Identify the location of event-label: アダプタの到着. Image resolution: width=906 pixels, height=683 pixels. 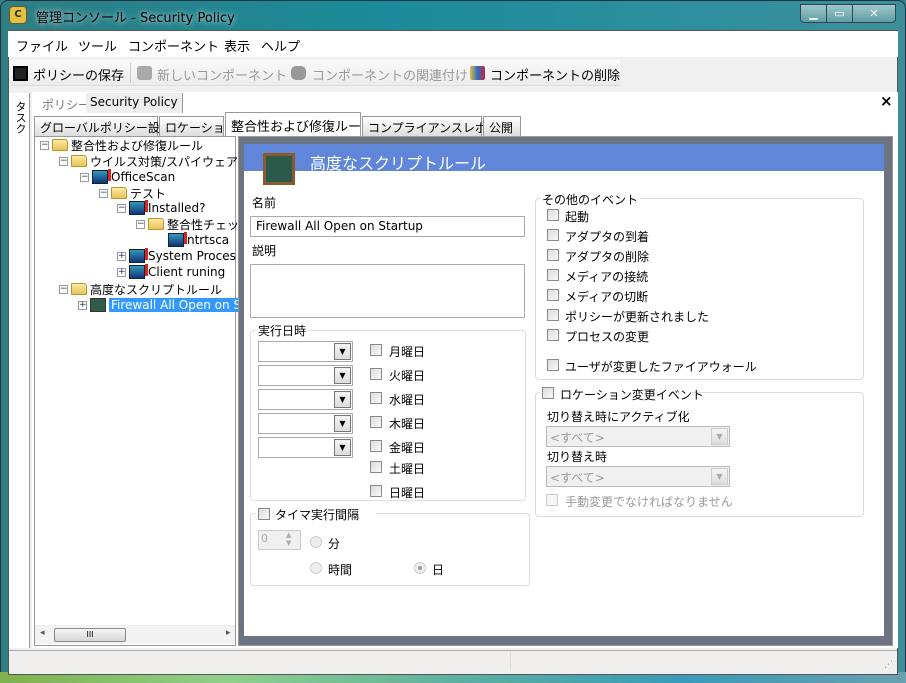
(607, 237).